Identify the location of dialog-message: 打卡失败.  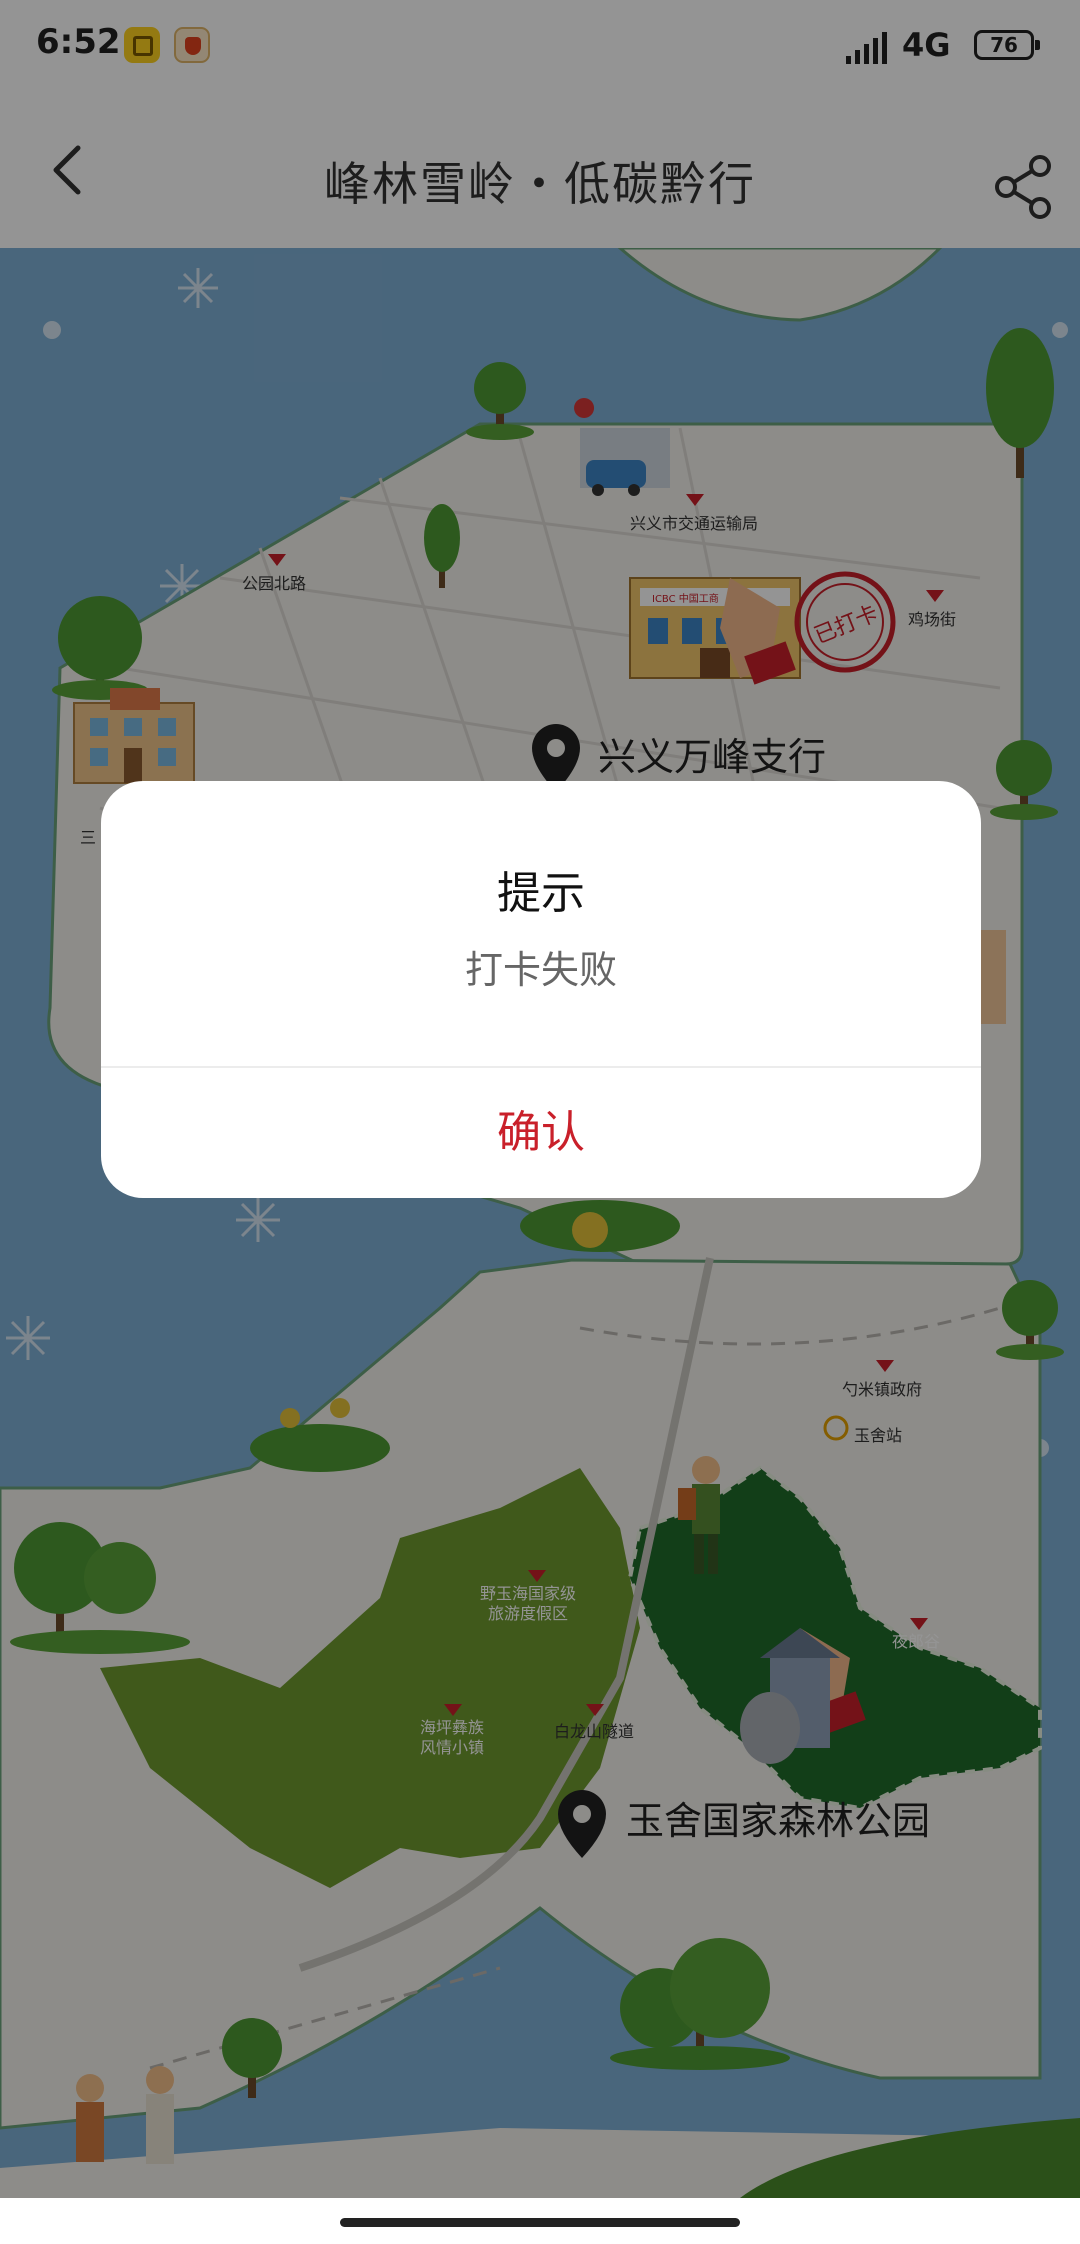
(540, 970).